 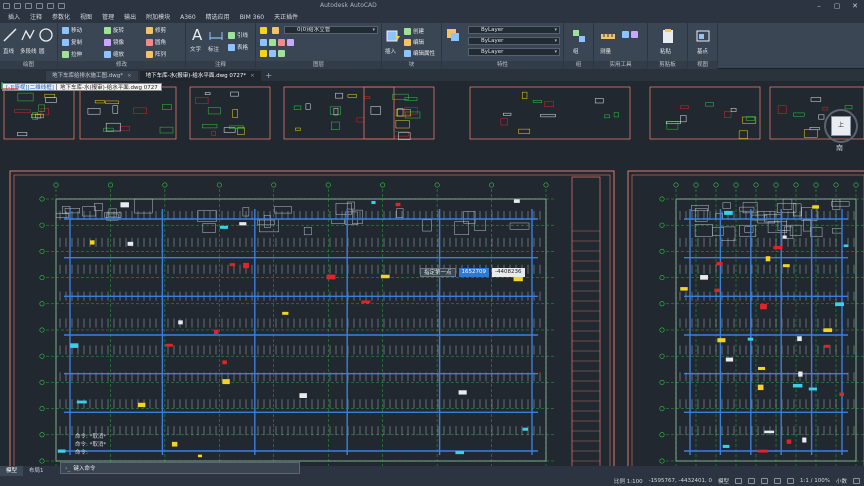 I want to click on trim-button: 修剪, so click(x=156, y=30).